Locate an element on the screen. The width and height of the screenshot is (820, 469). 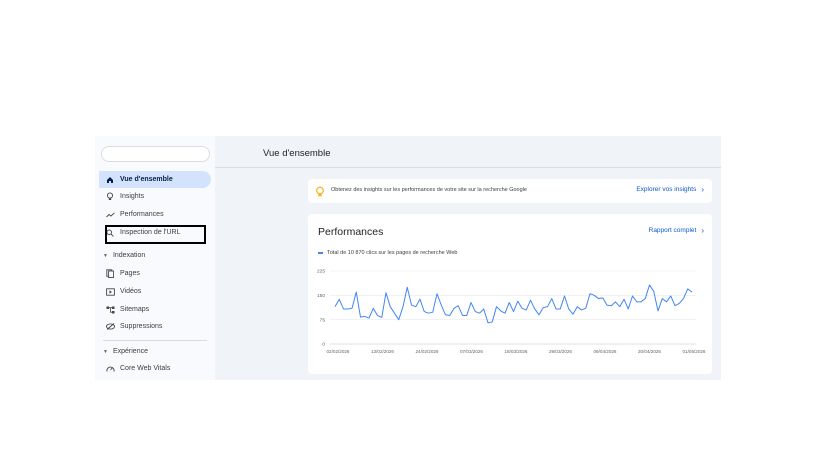
sidebar-item-insights: Insights is located at coordinates (155, 196).